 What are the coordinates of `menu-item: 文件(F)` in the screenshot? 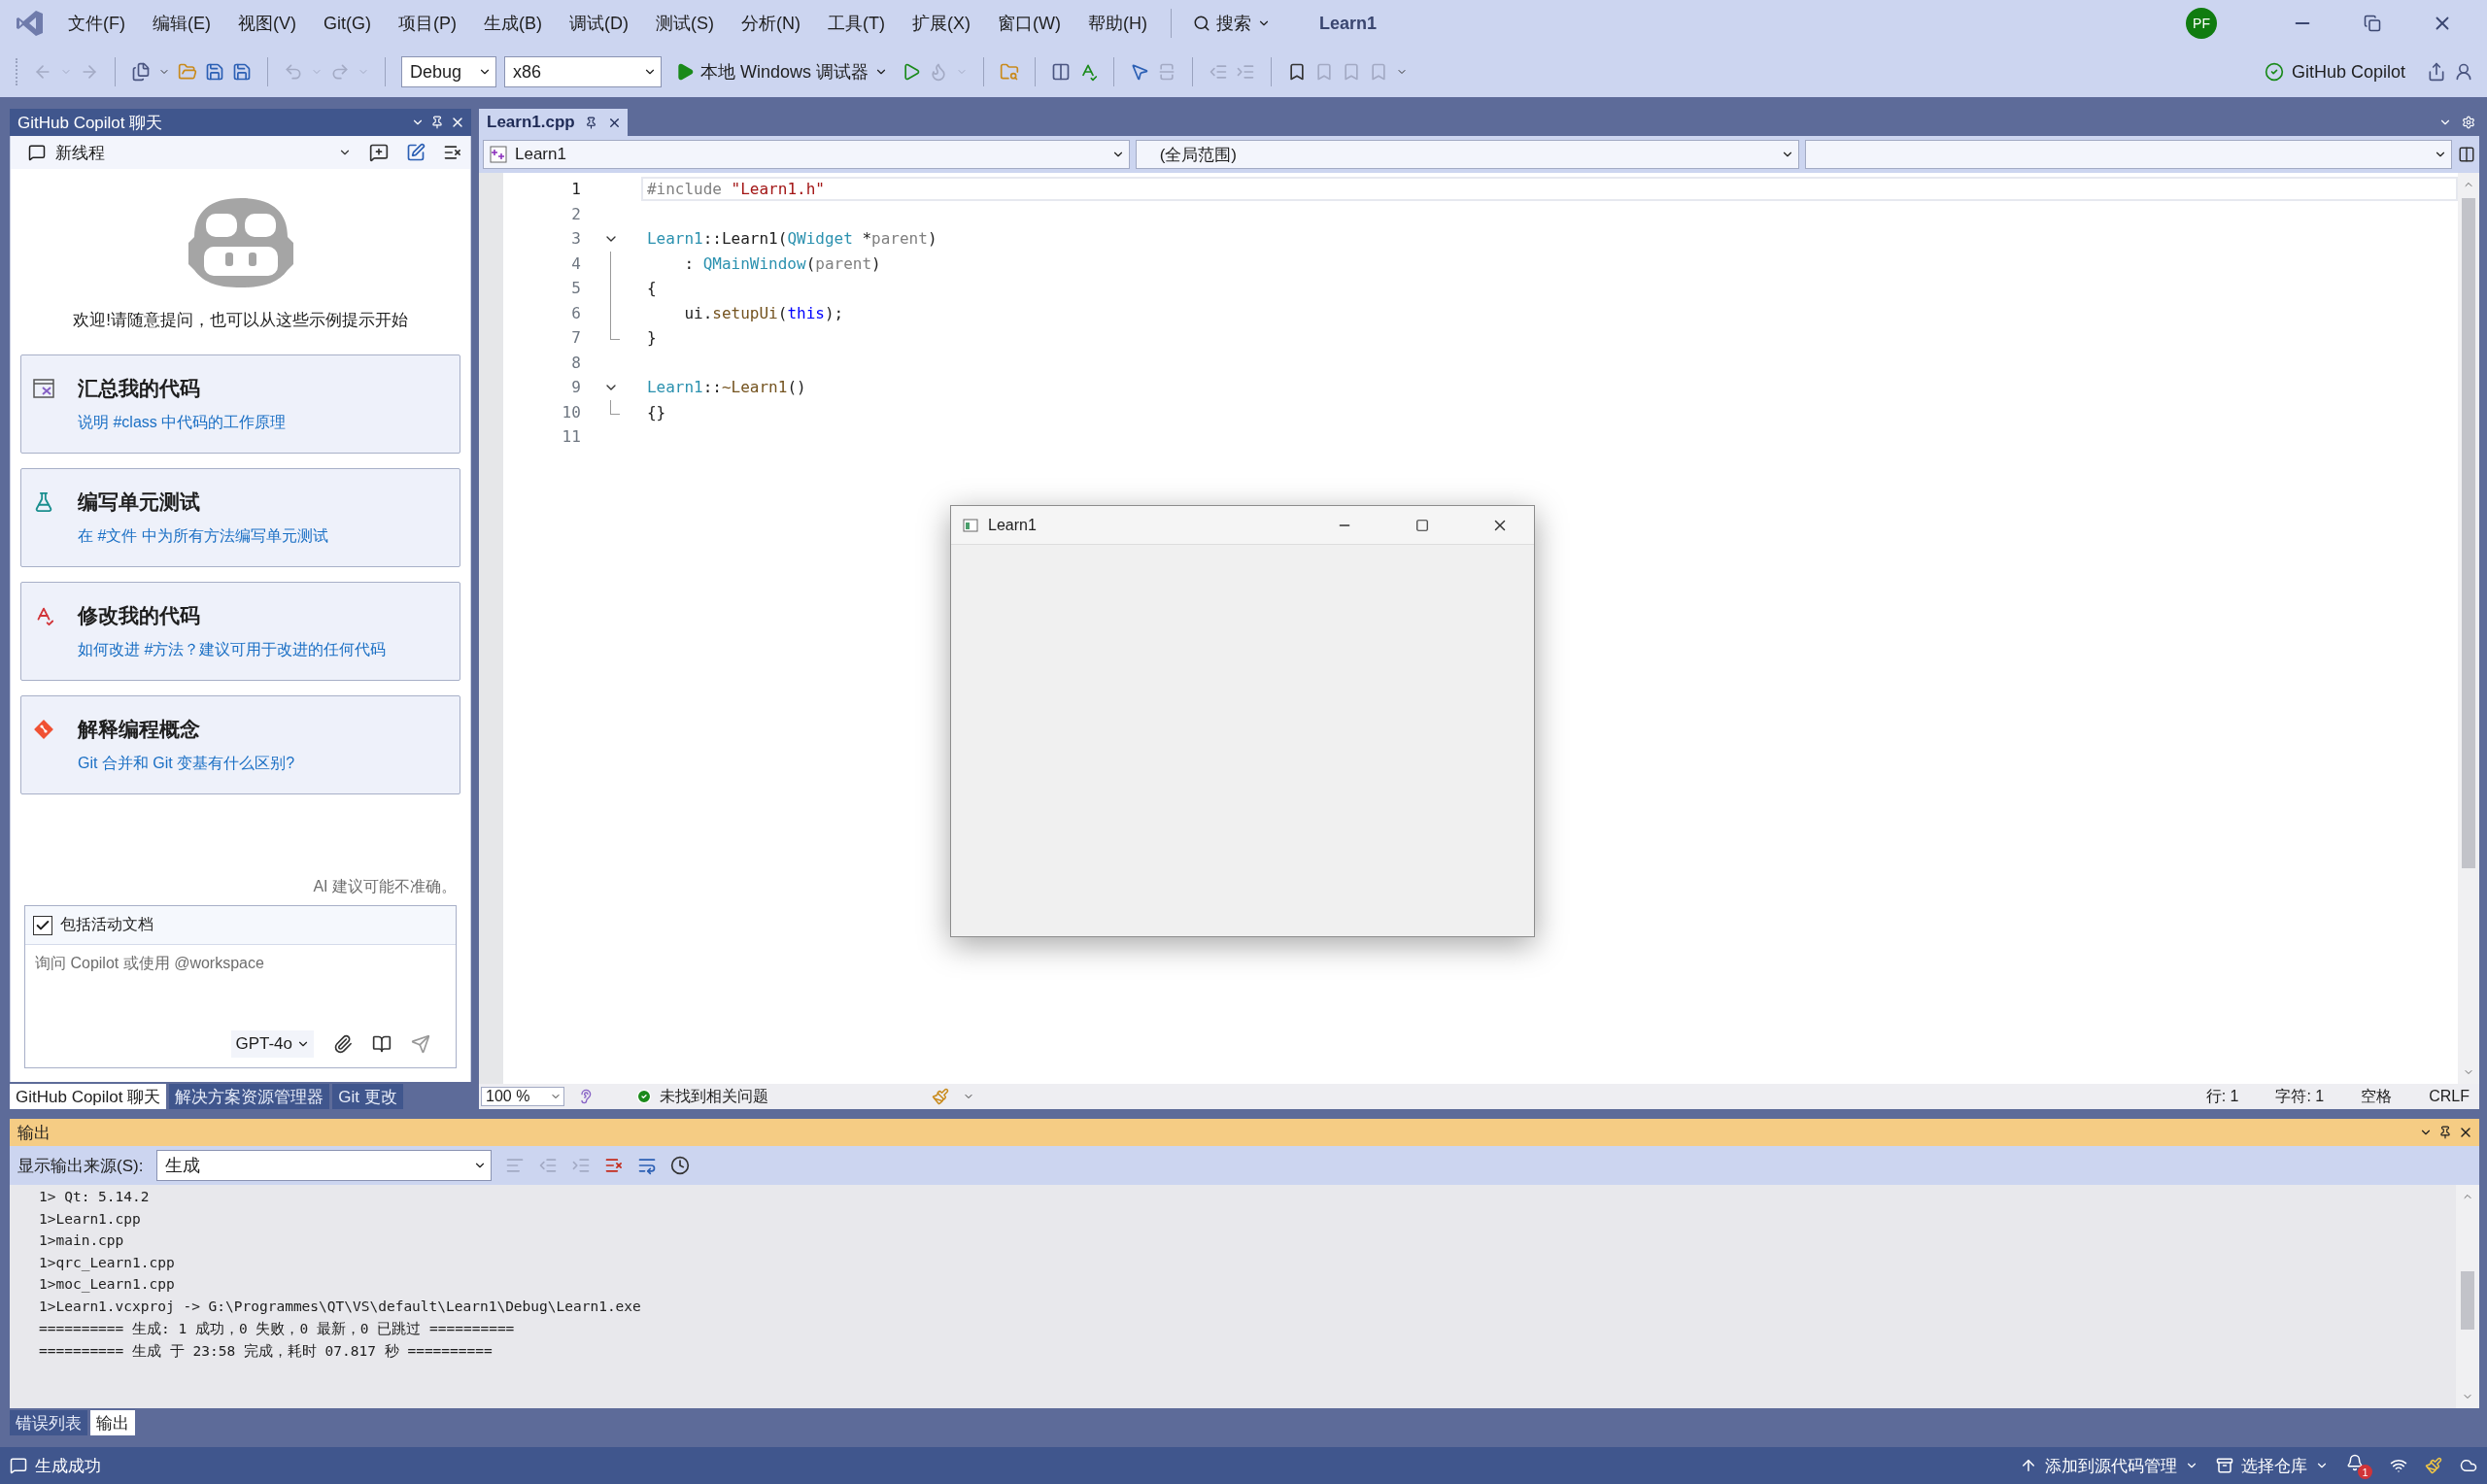 It's located at (96, 23).